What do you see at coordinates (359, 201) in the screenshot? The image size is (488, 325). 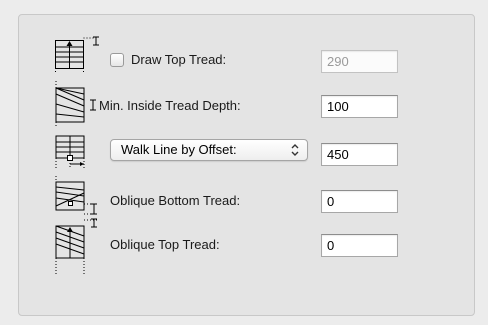 I see `oblique-bottom-tread-input` at bounding box center [359, 201].